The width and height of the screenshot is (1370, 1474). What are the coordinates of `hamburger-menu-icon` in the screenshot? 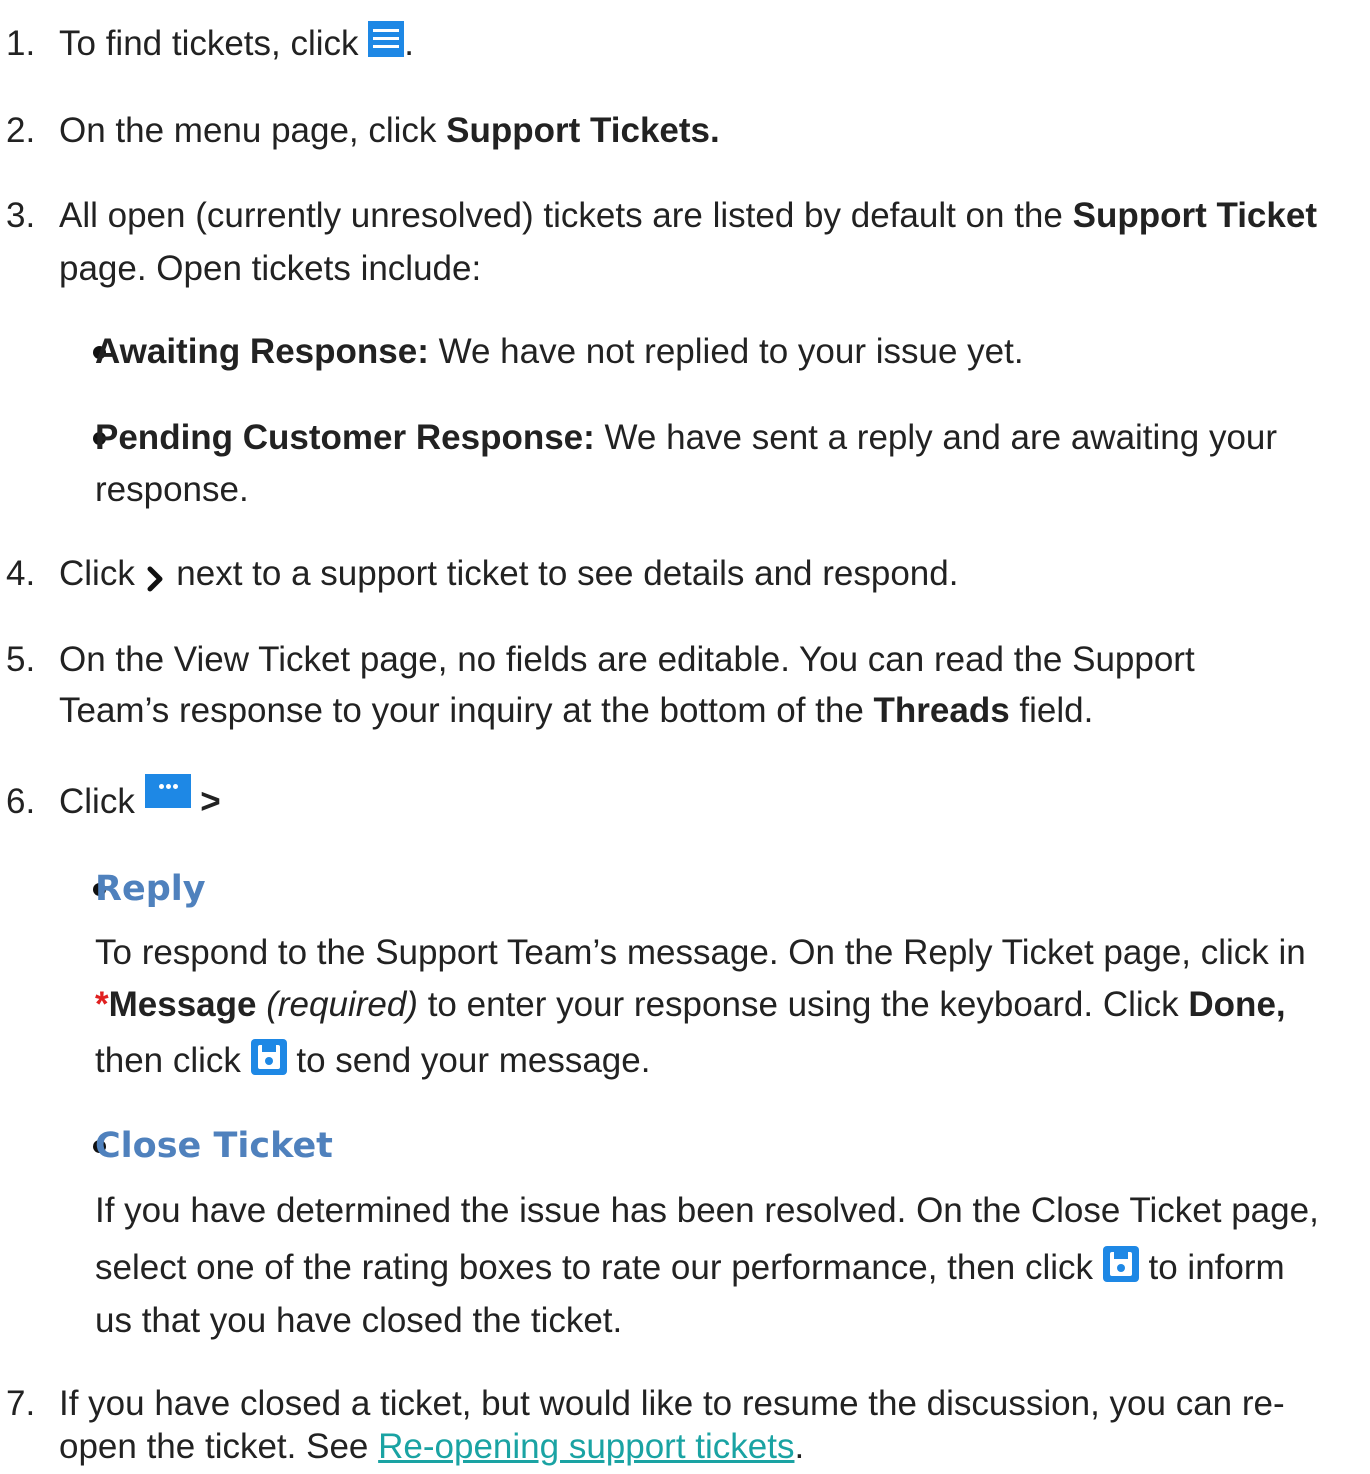 It's located at (386, 38).